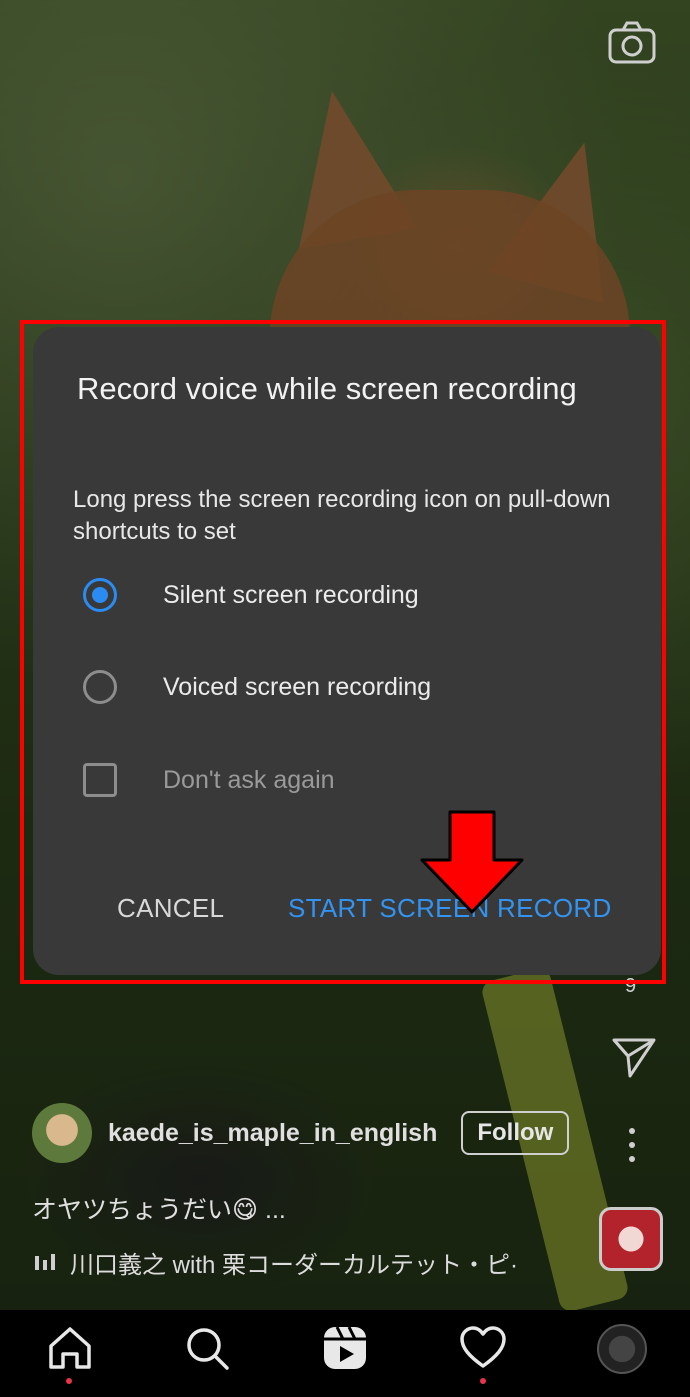 This screenshot has width=690, height=1397. What do you see at coordinates (62, 1133) in the screenshot?
I see `avatar` at bounding box center [62, 1133].